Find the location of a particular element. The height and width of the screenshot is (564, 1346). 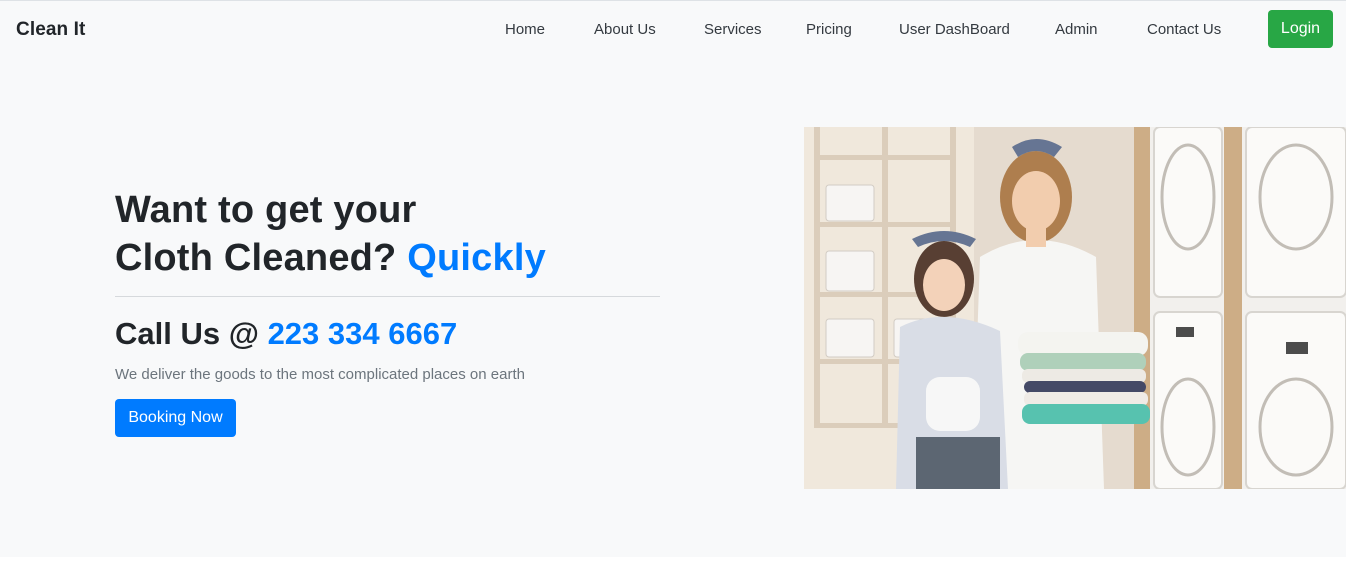

booking-now-button: Booking Now is located at coordinates (175, 418).